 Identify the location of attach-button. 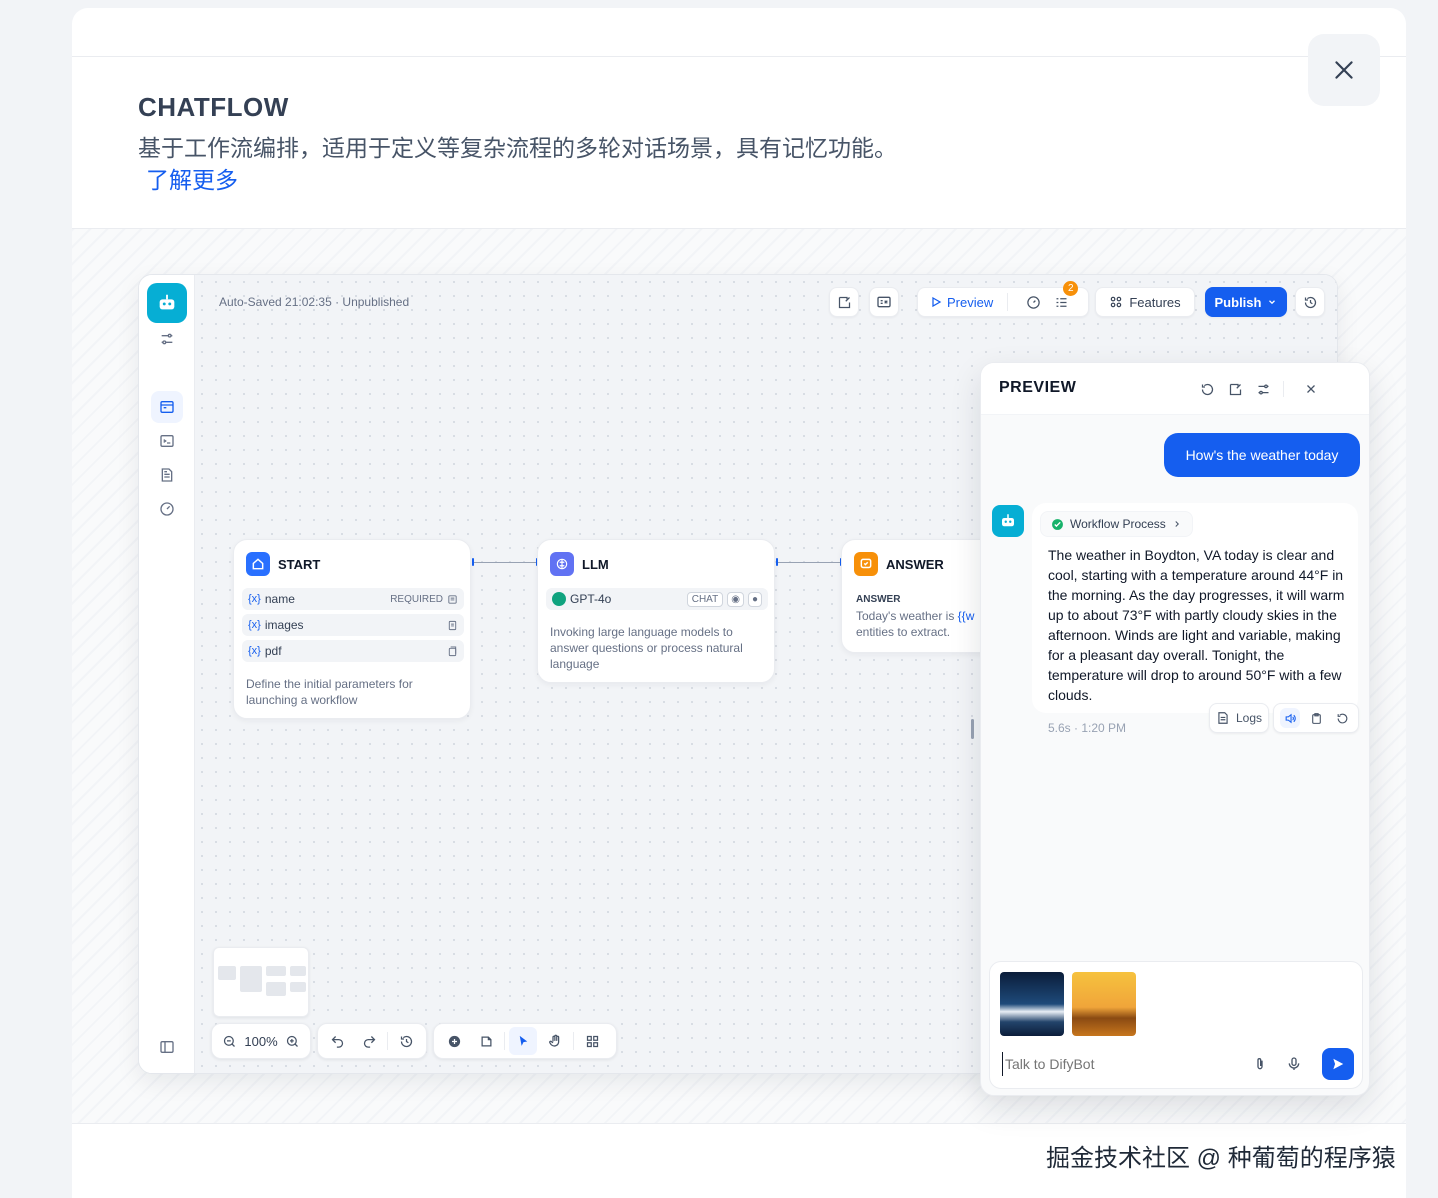
(1260, 1064).